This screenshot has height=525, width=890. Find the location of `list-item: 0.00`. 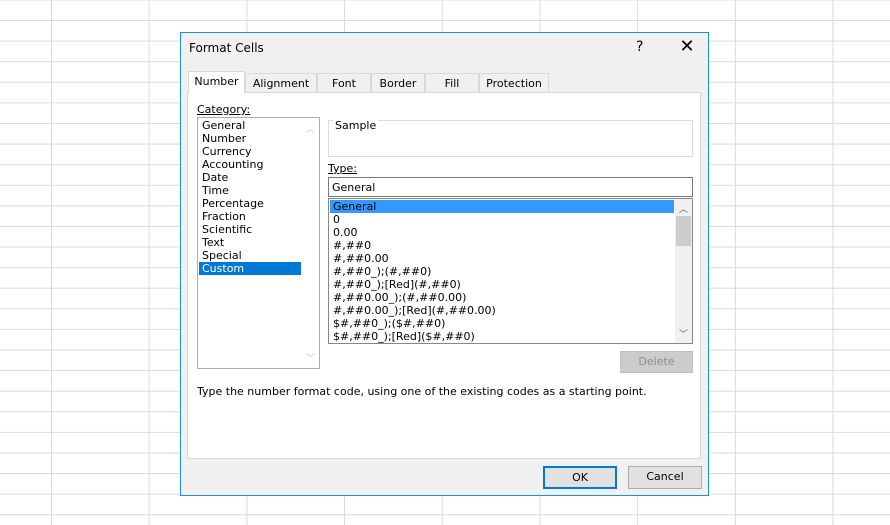

list-item: 0.00 is located at coordinates (502, 232).